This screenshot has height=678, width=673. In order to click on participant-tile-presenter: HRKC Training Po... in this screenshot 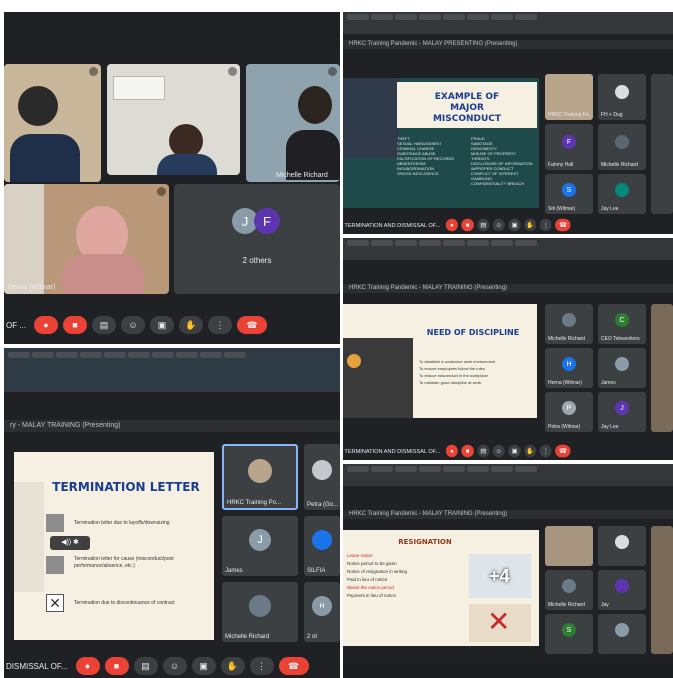, I will do `click(260, 477)`.